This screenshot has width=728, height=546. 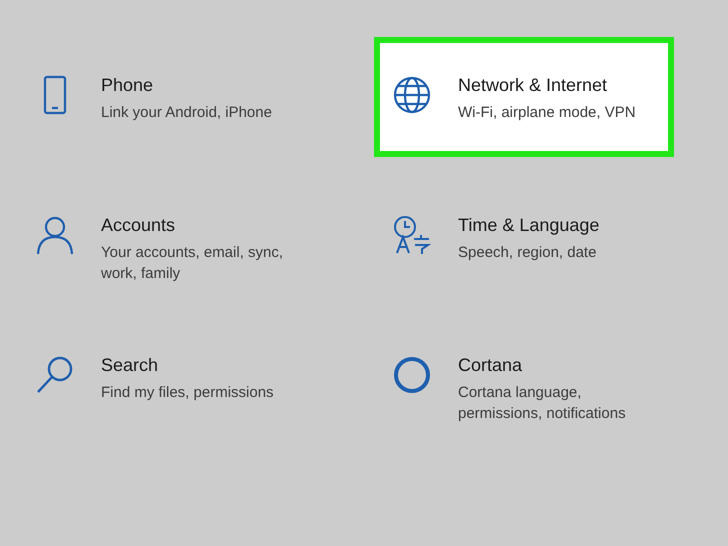 What do you see at coordinates (187, 113) in the screenshot?
I see `item-description: Link your Android, iPhone` at bounding box center [187, 113].